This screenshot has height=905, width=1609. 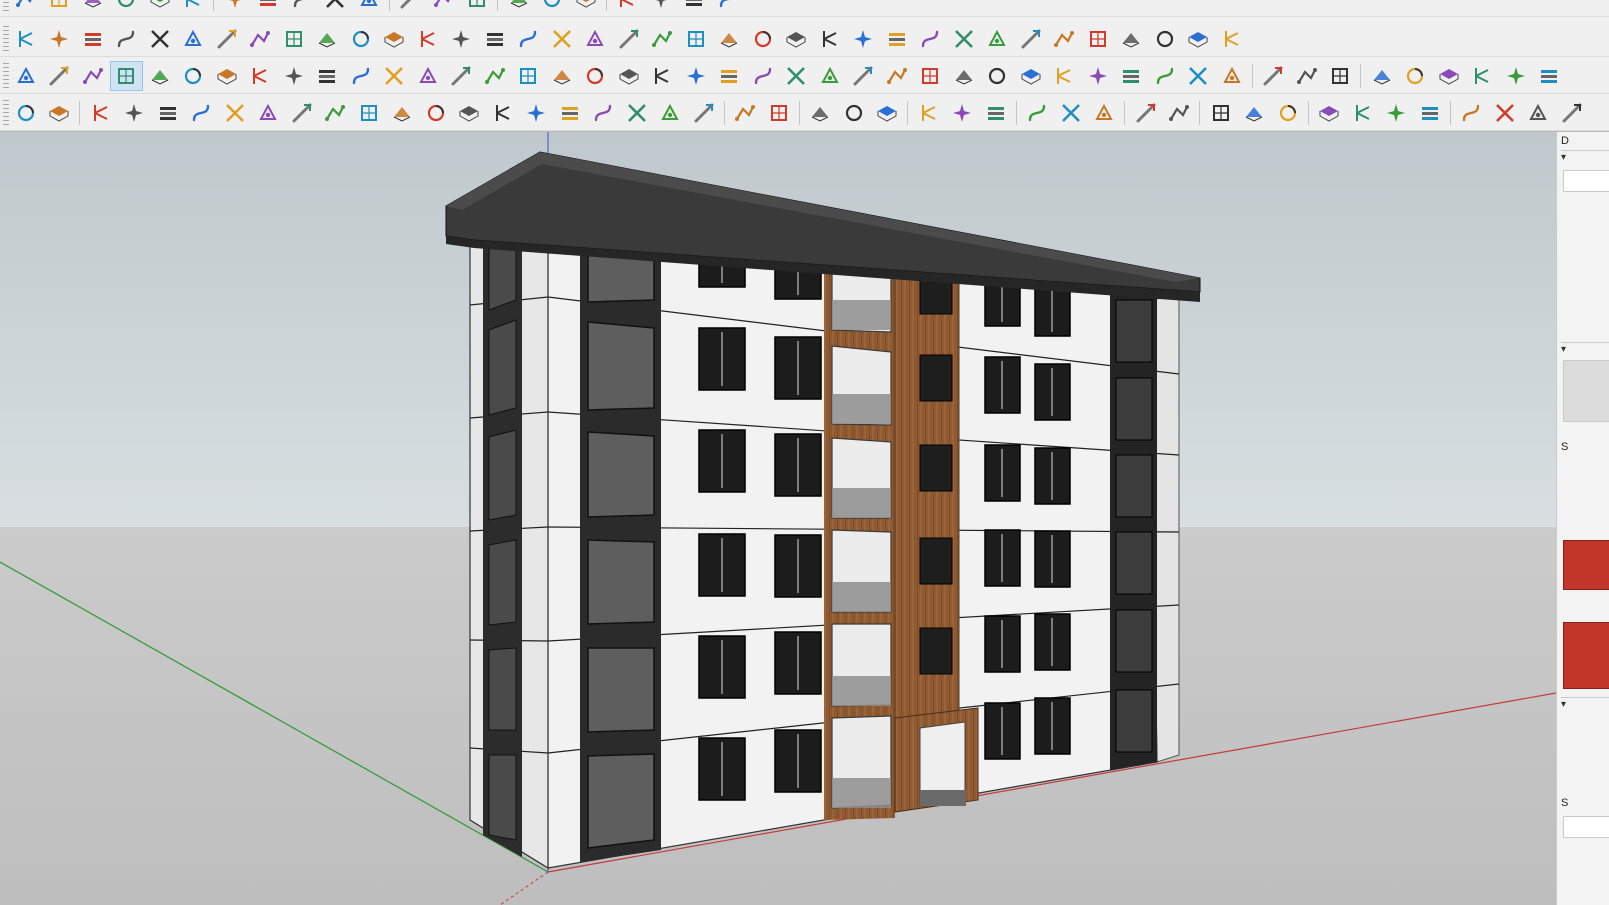 I want to click on shell-icon, so click(x=261, y=39).